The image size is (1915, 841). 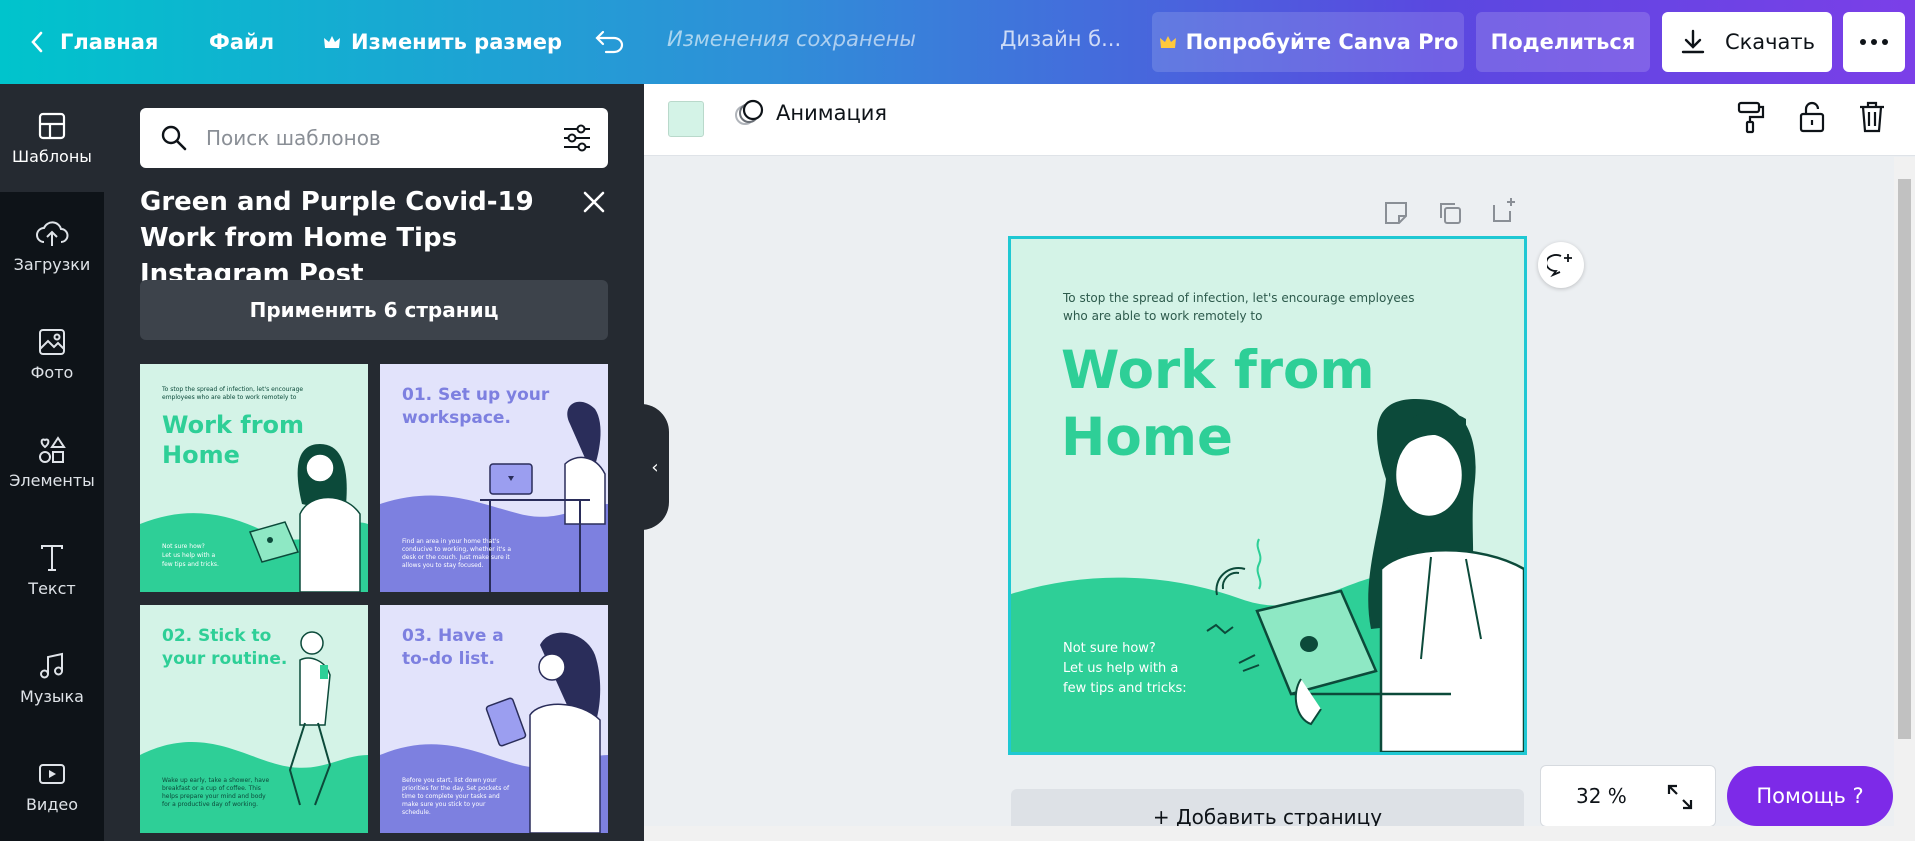 I want to click on more-menu-button, so click(x=1874, y=42).